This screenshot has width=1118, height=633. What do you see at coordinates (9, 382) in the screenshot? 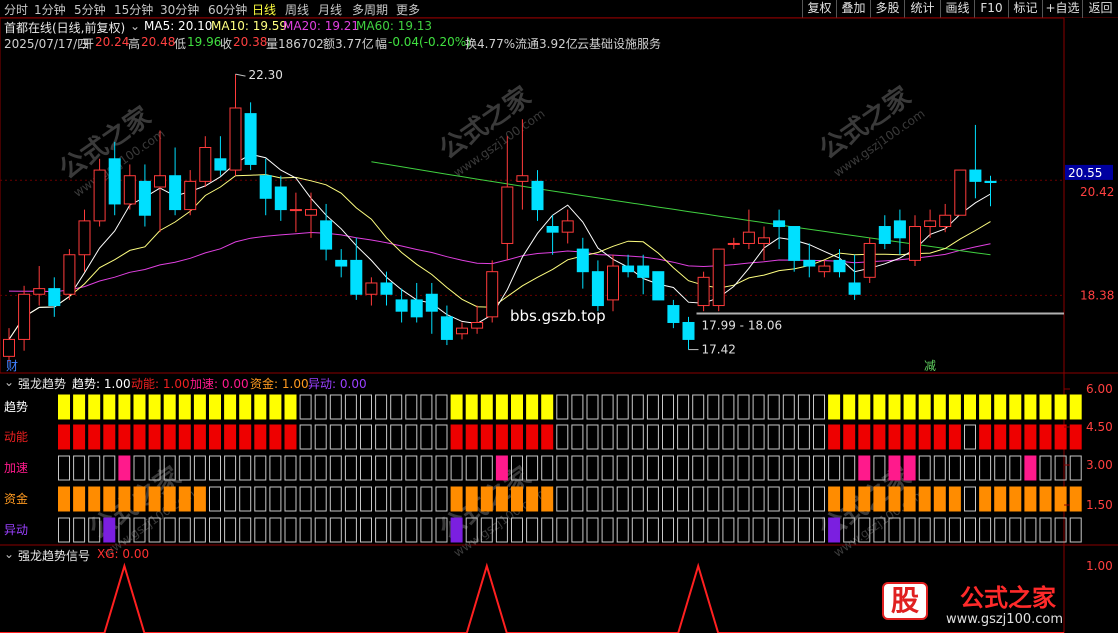
I see `indicator-collapse-icon: ⌄` at bounding box center [9, 382].